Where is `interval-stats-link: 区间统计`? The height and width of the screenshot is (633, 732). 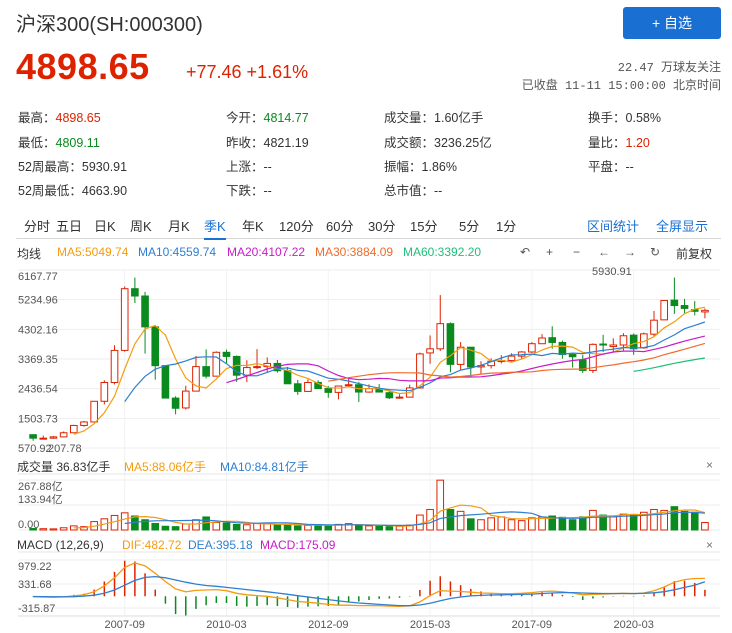
interval-stats-link: 区间统计 is located at coordinates (613, 225).